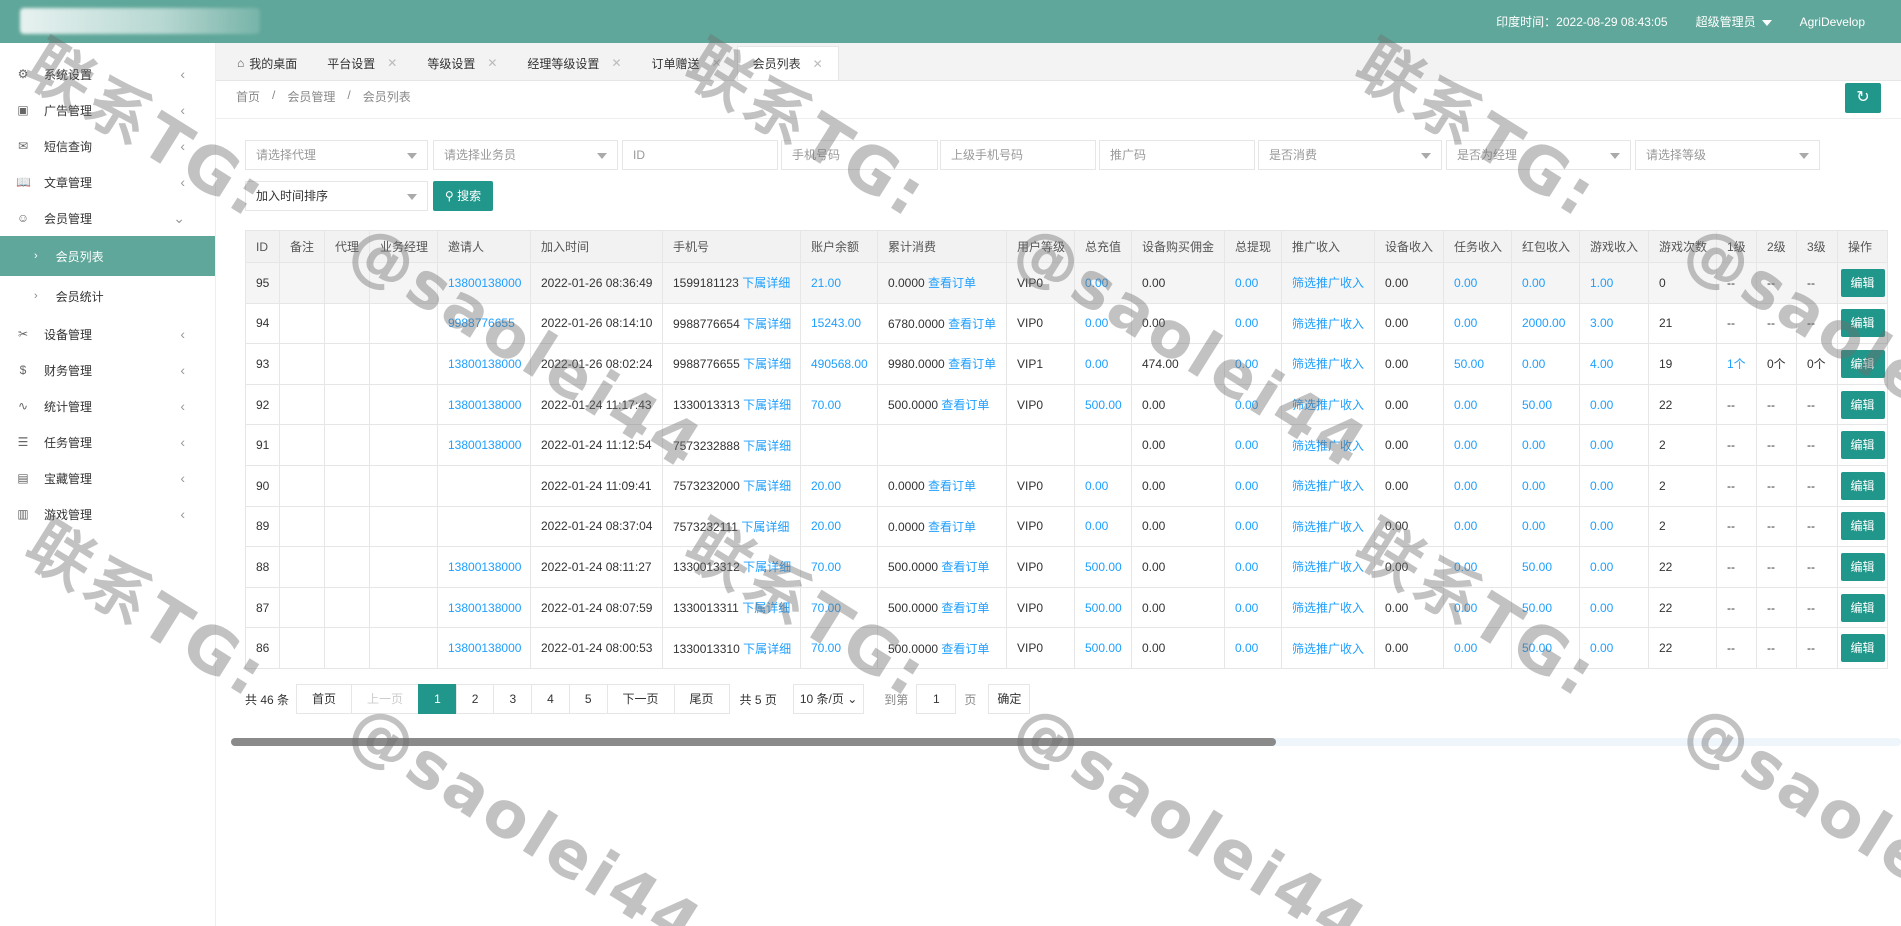 The image size is (1901, 926). Describe the element at coordinates (107, 256) in the screenshot. I see `sidebar-subitem-0: › 会员列表` at that location.